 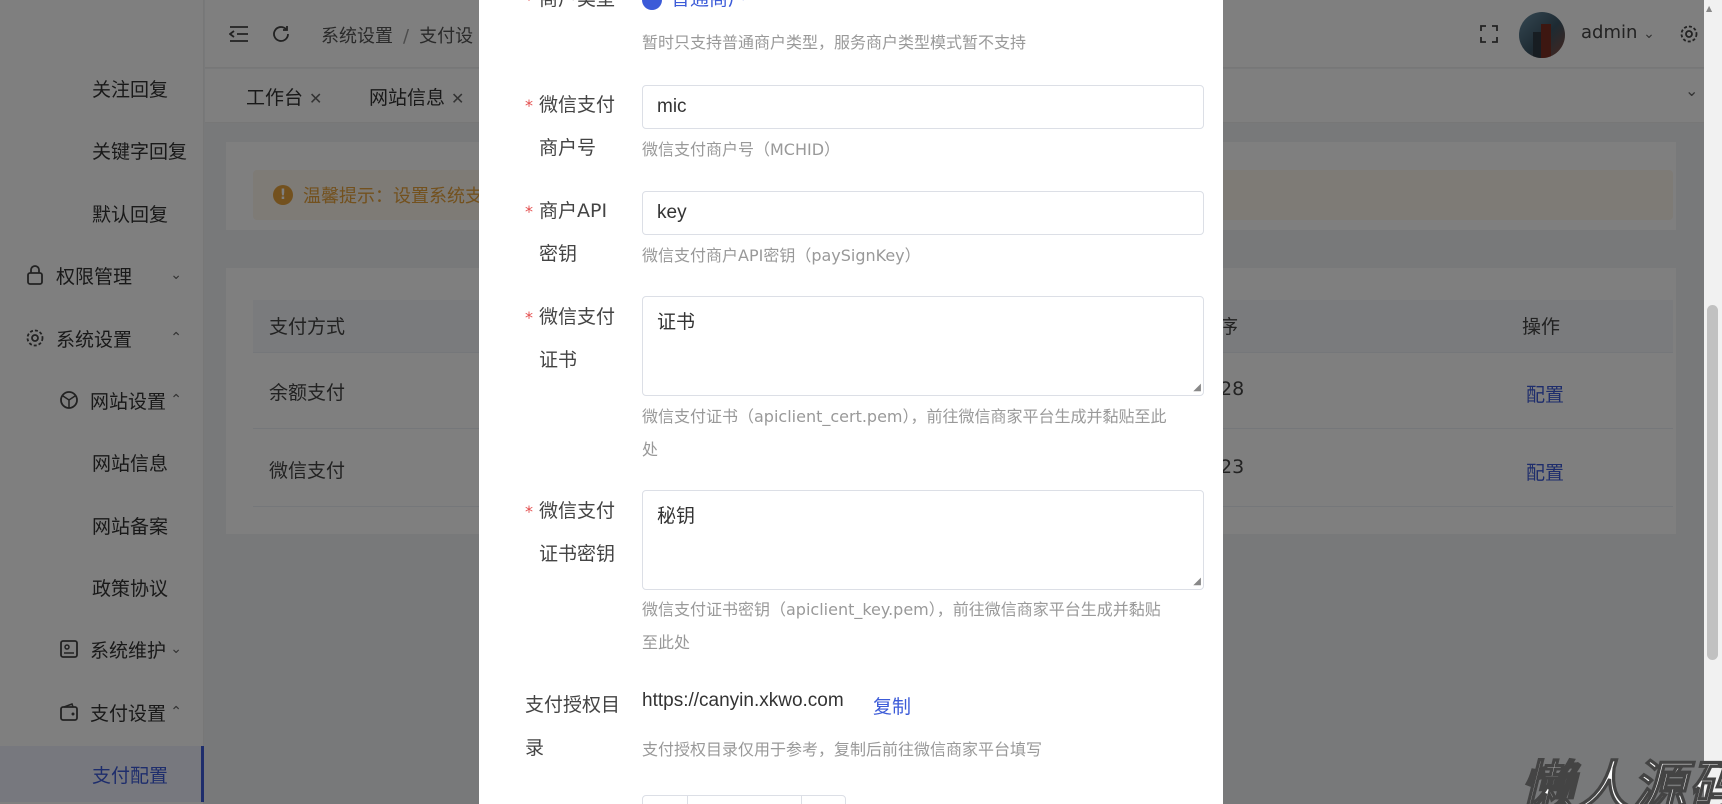 I want to click on cert-label: * 微信支付 证书, so click(x=570, y=338).